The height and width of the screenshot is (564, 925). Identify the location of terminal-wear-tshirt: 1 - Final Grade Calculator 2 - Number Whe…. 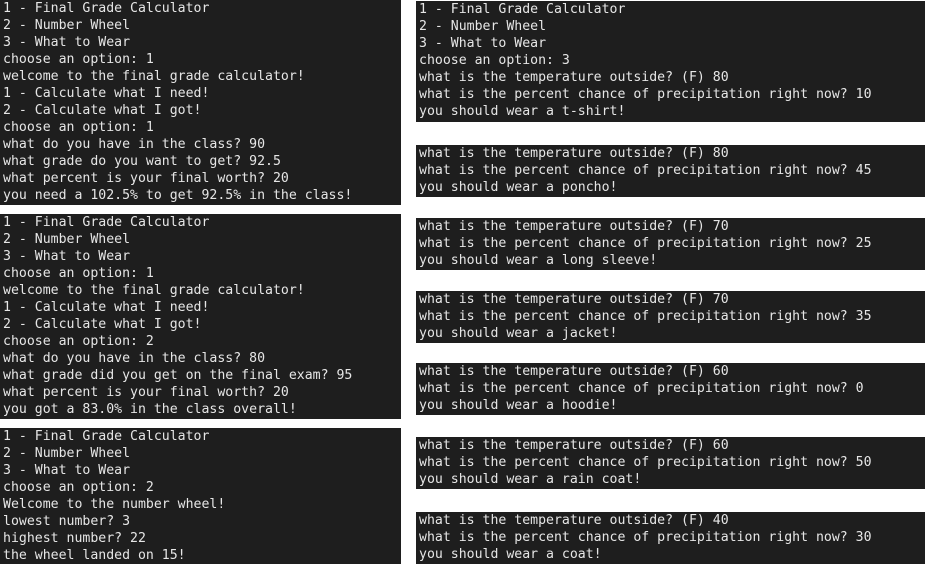
(670, 61).